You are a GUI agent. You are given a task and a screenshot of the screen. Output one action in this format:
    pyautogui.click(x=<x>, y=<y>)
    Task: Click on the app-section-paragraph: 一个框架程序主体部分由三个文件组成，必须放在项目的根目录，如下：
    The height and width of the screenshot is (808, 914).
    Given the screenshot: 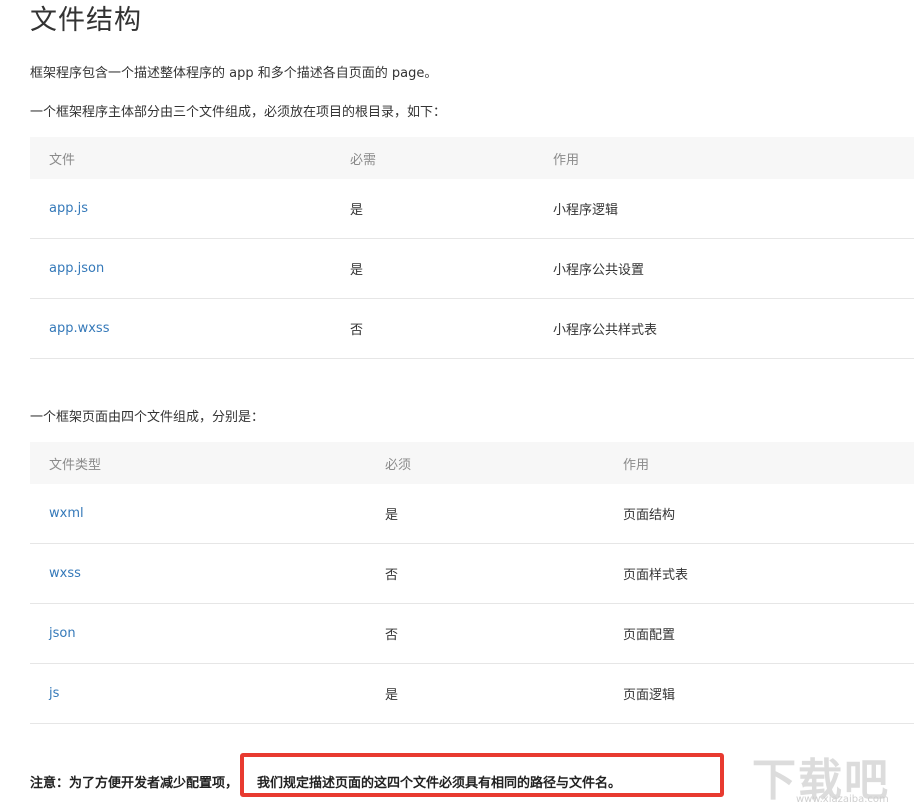 What is the action you would take?
    pyautogui.click(x=238, y=112)
    